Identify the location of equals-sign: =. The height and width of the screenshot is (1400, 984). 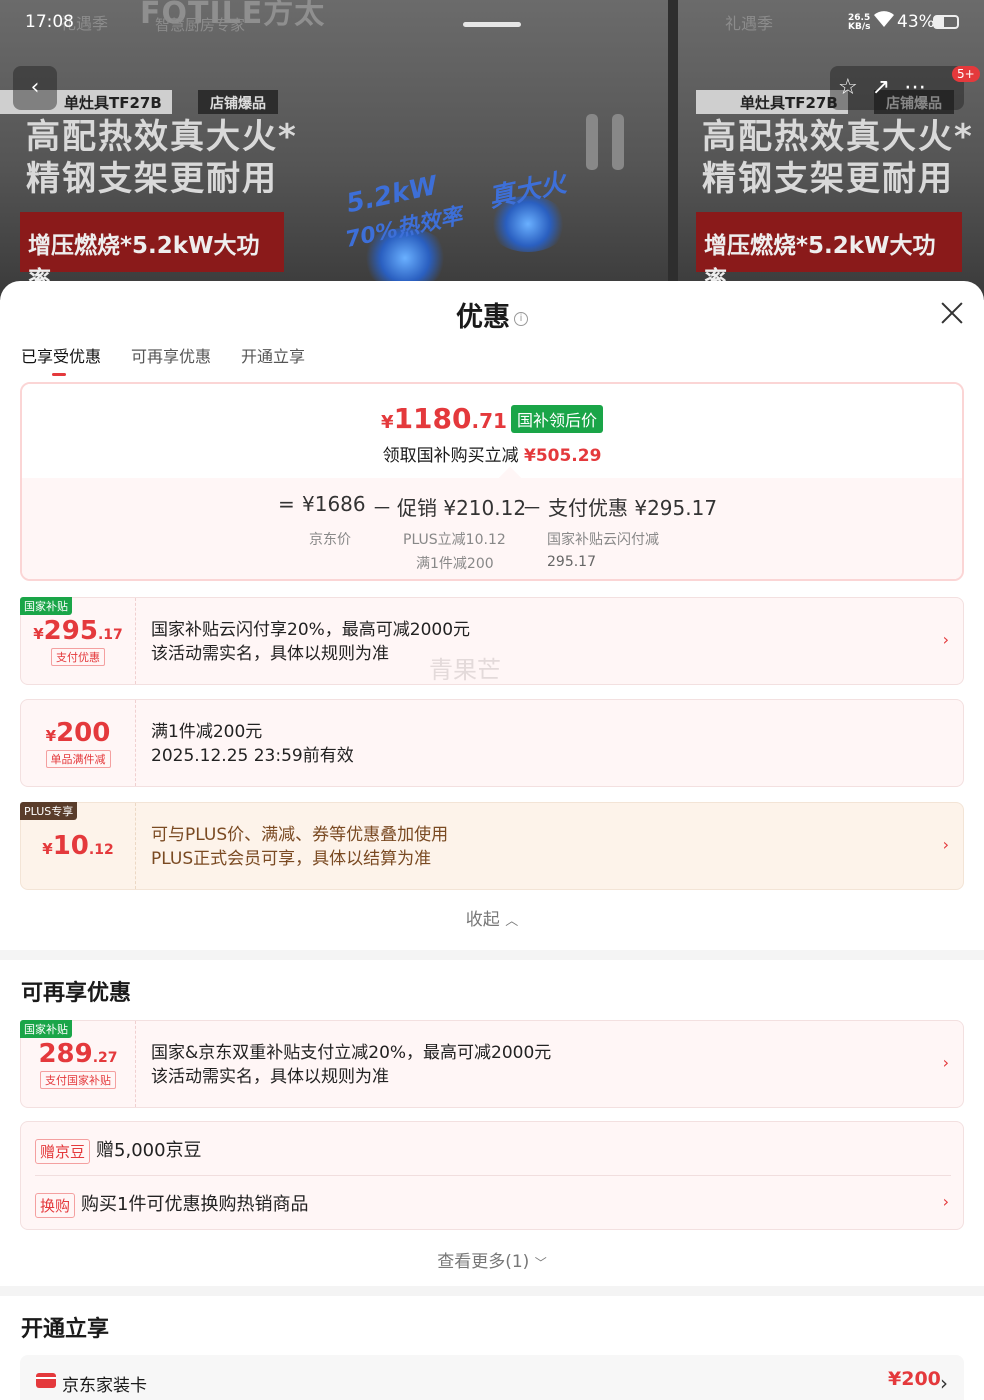
(286, 504).